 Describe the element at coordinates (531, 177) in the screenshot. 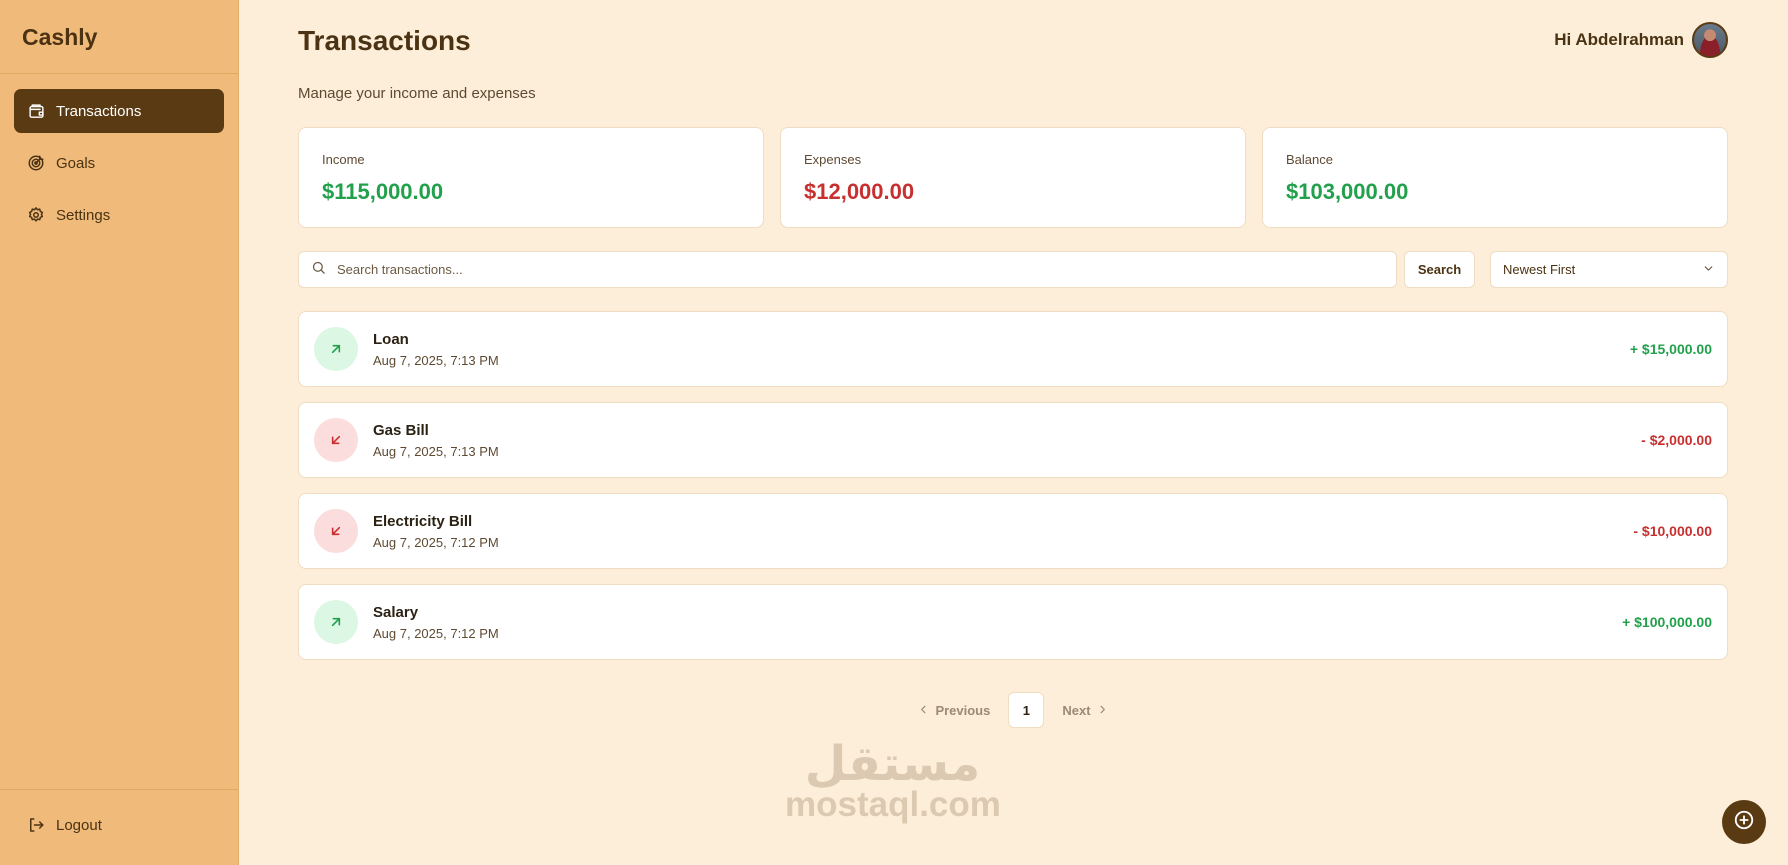

I see `income-card: Income $115,000.00` at that location.